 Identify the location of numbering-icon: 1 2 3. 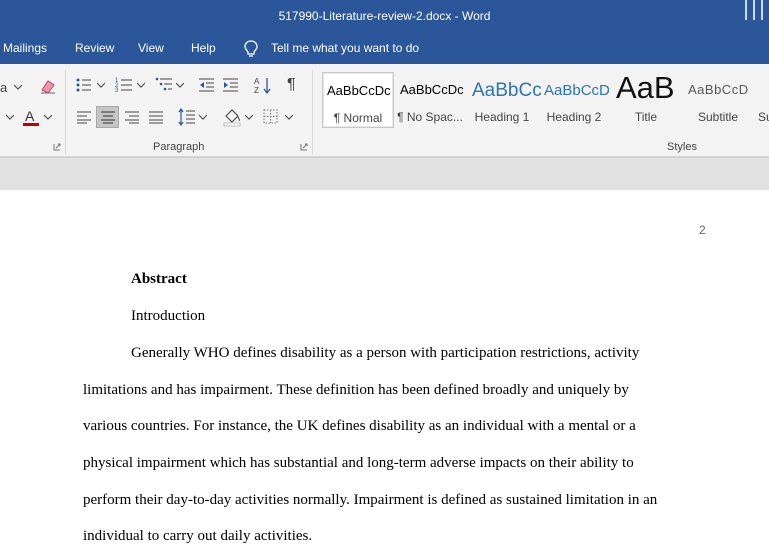
(124, 84).